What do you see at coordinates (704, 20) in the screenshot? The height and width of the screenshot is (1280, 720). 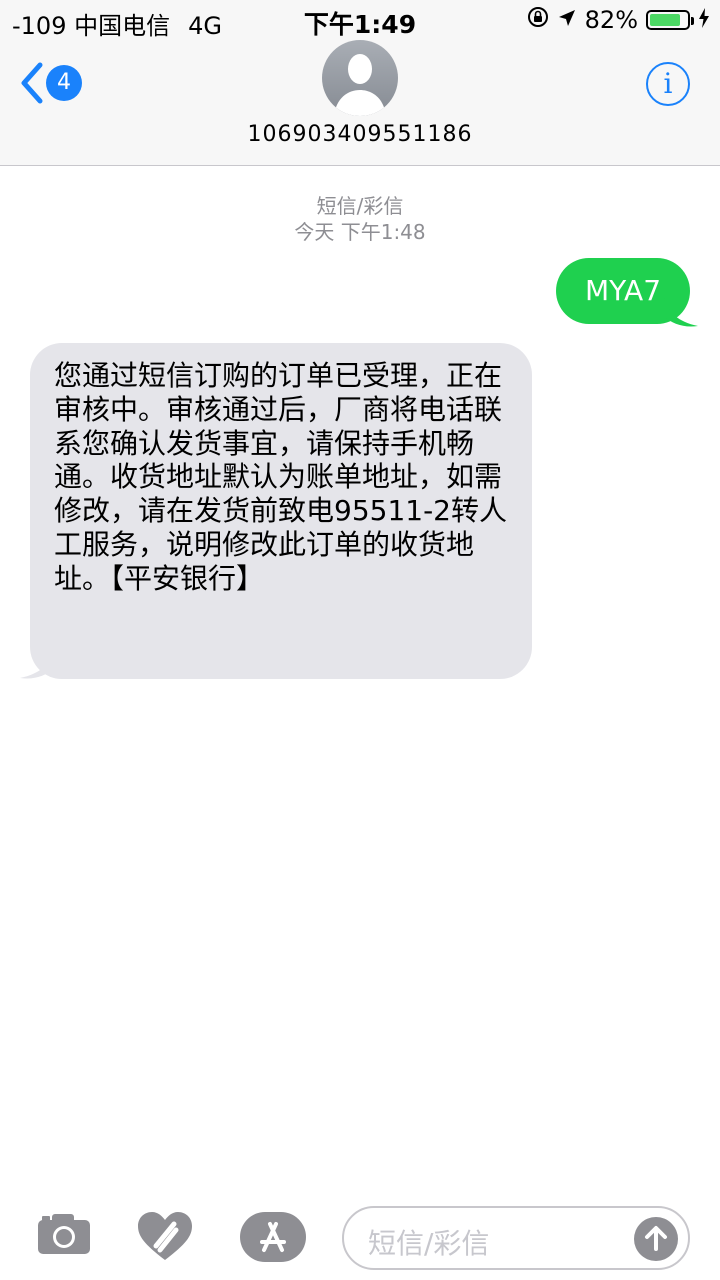 I see `charging-bolt-icon` at bounding box center [704, 20].